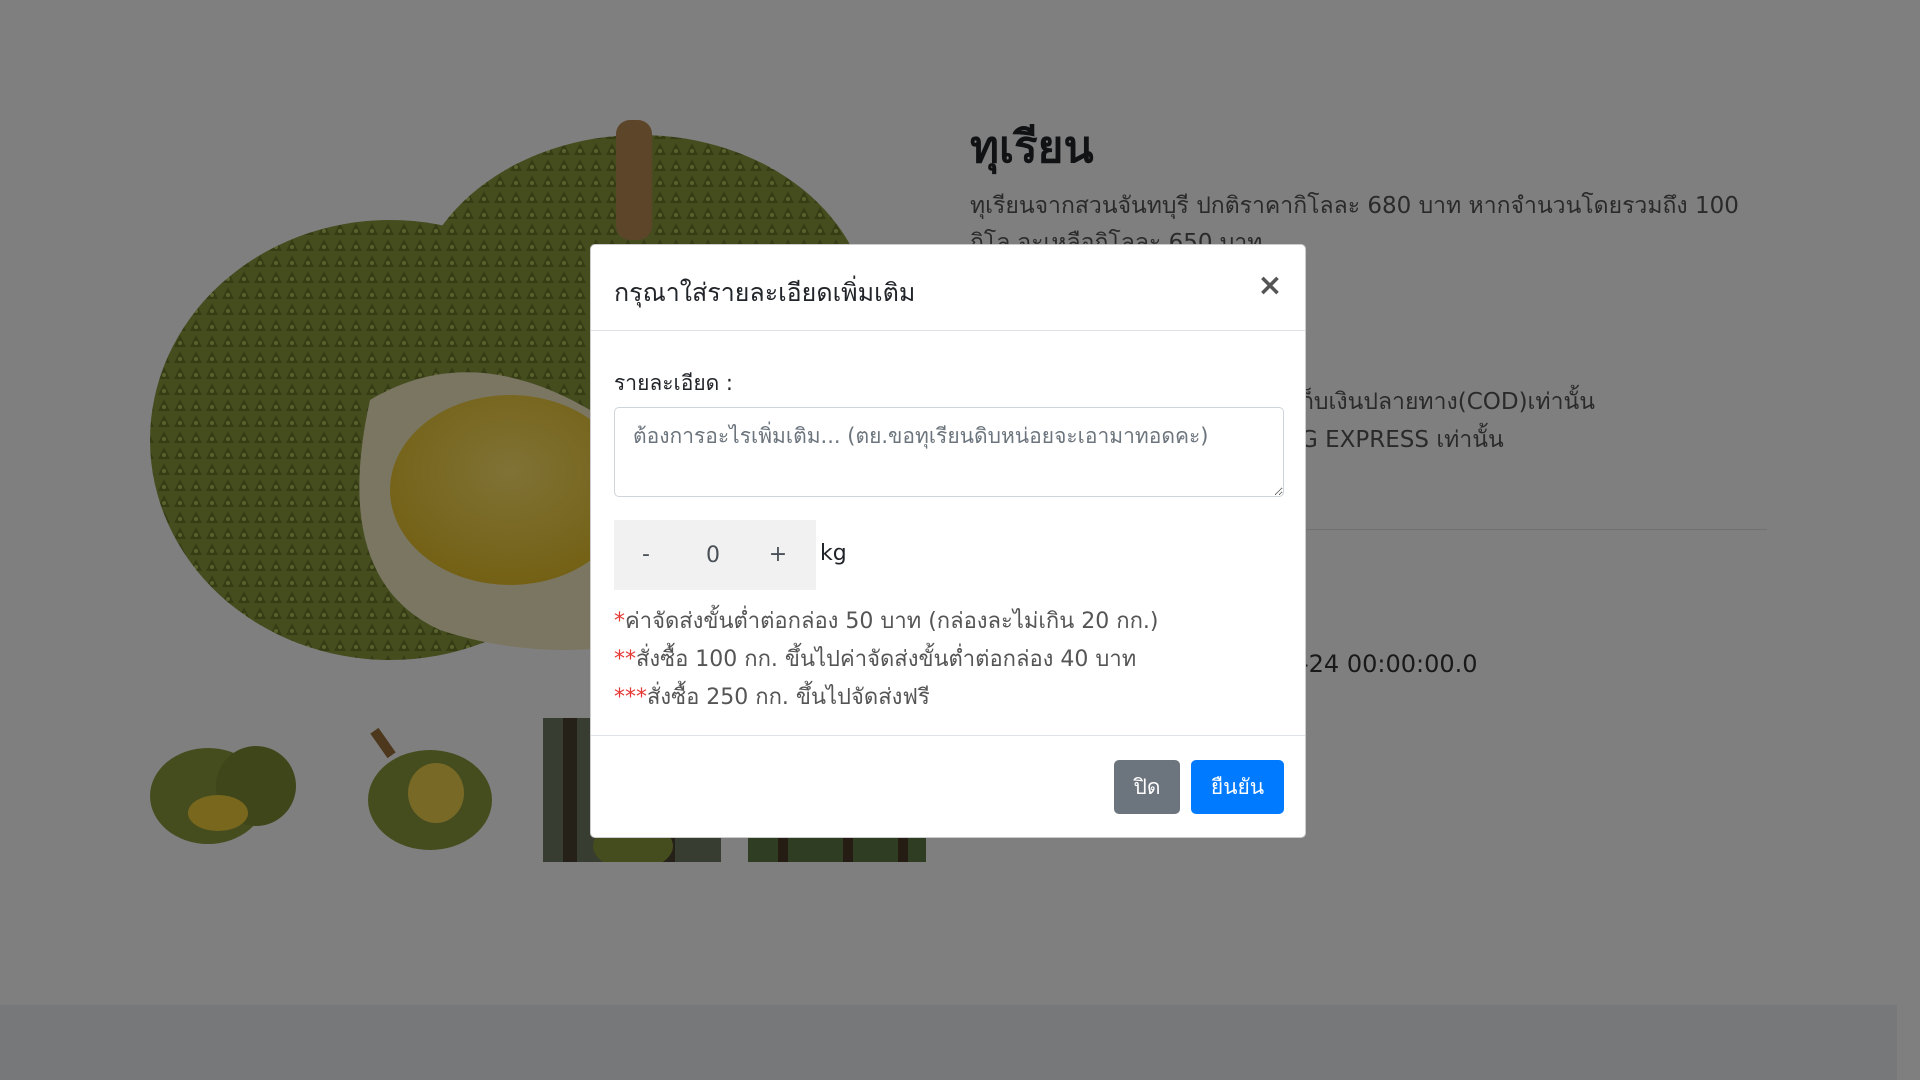  Describe the element at coordinates (949, 452) in the screenshot. I see `detail-textarea` at that location.